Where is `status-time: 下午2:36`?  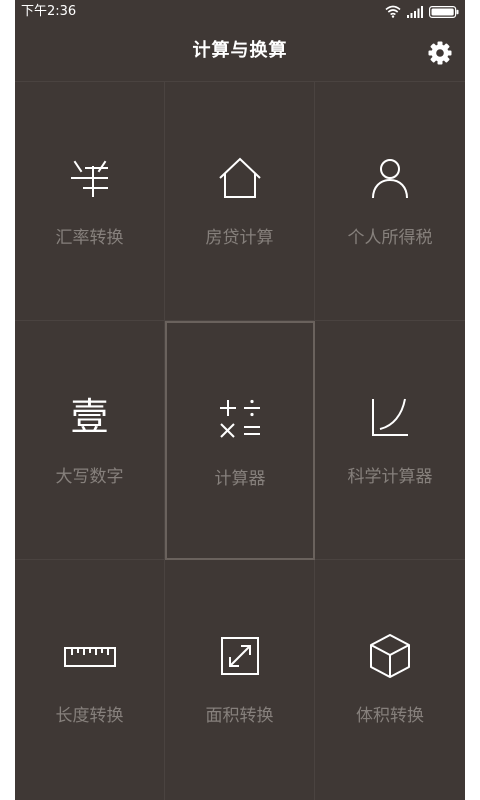 status-time: 下午2:36 is located at coordinates (49, 11).